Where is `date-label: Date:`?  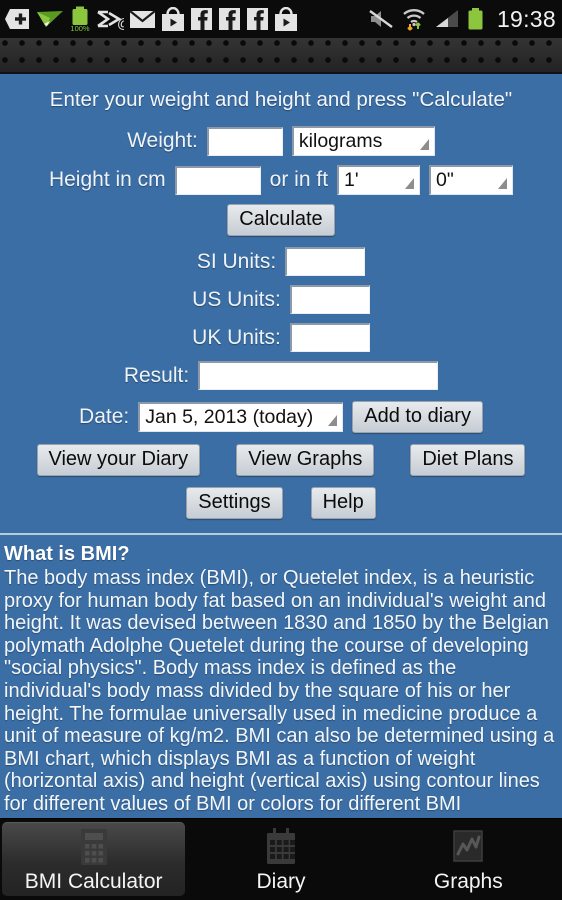
date-label: Date: is located at coordinates (104, 416).